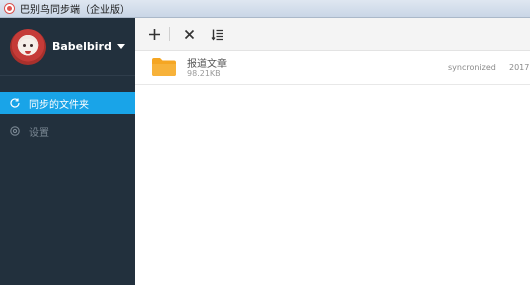 The image size is (530, 285). I want to click on plus-icon, so click(154, 34).